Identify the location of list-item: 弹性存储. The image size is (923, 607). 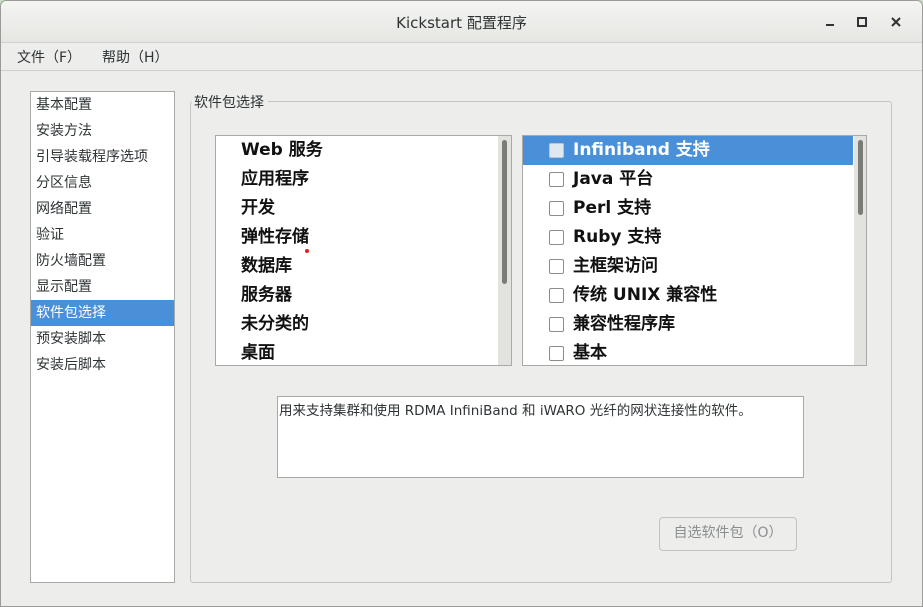
(363, 237).